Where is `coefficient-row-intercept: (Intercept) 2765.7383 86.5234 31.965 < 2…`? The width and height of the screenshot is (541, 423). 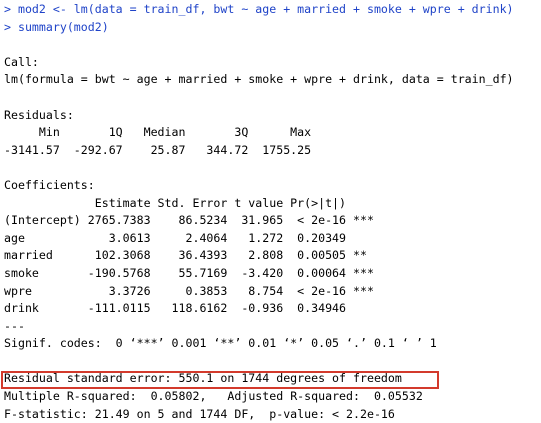
coefficient-row-intercept: (Intercept) 2765.7383 86.5234 31.965 < 2… is located at coordinates (189, 220).